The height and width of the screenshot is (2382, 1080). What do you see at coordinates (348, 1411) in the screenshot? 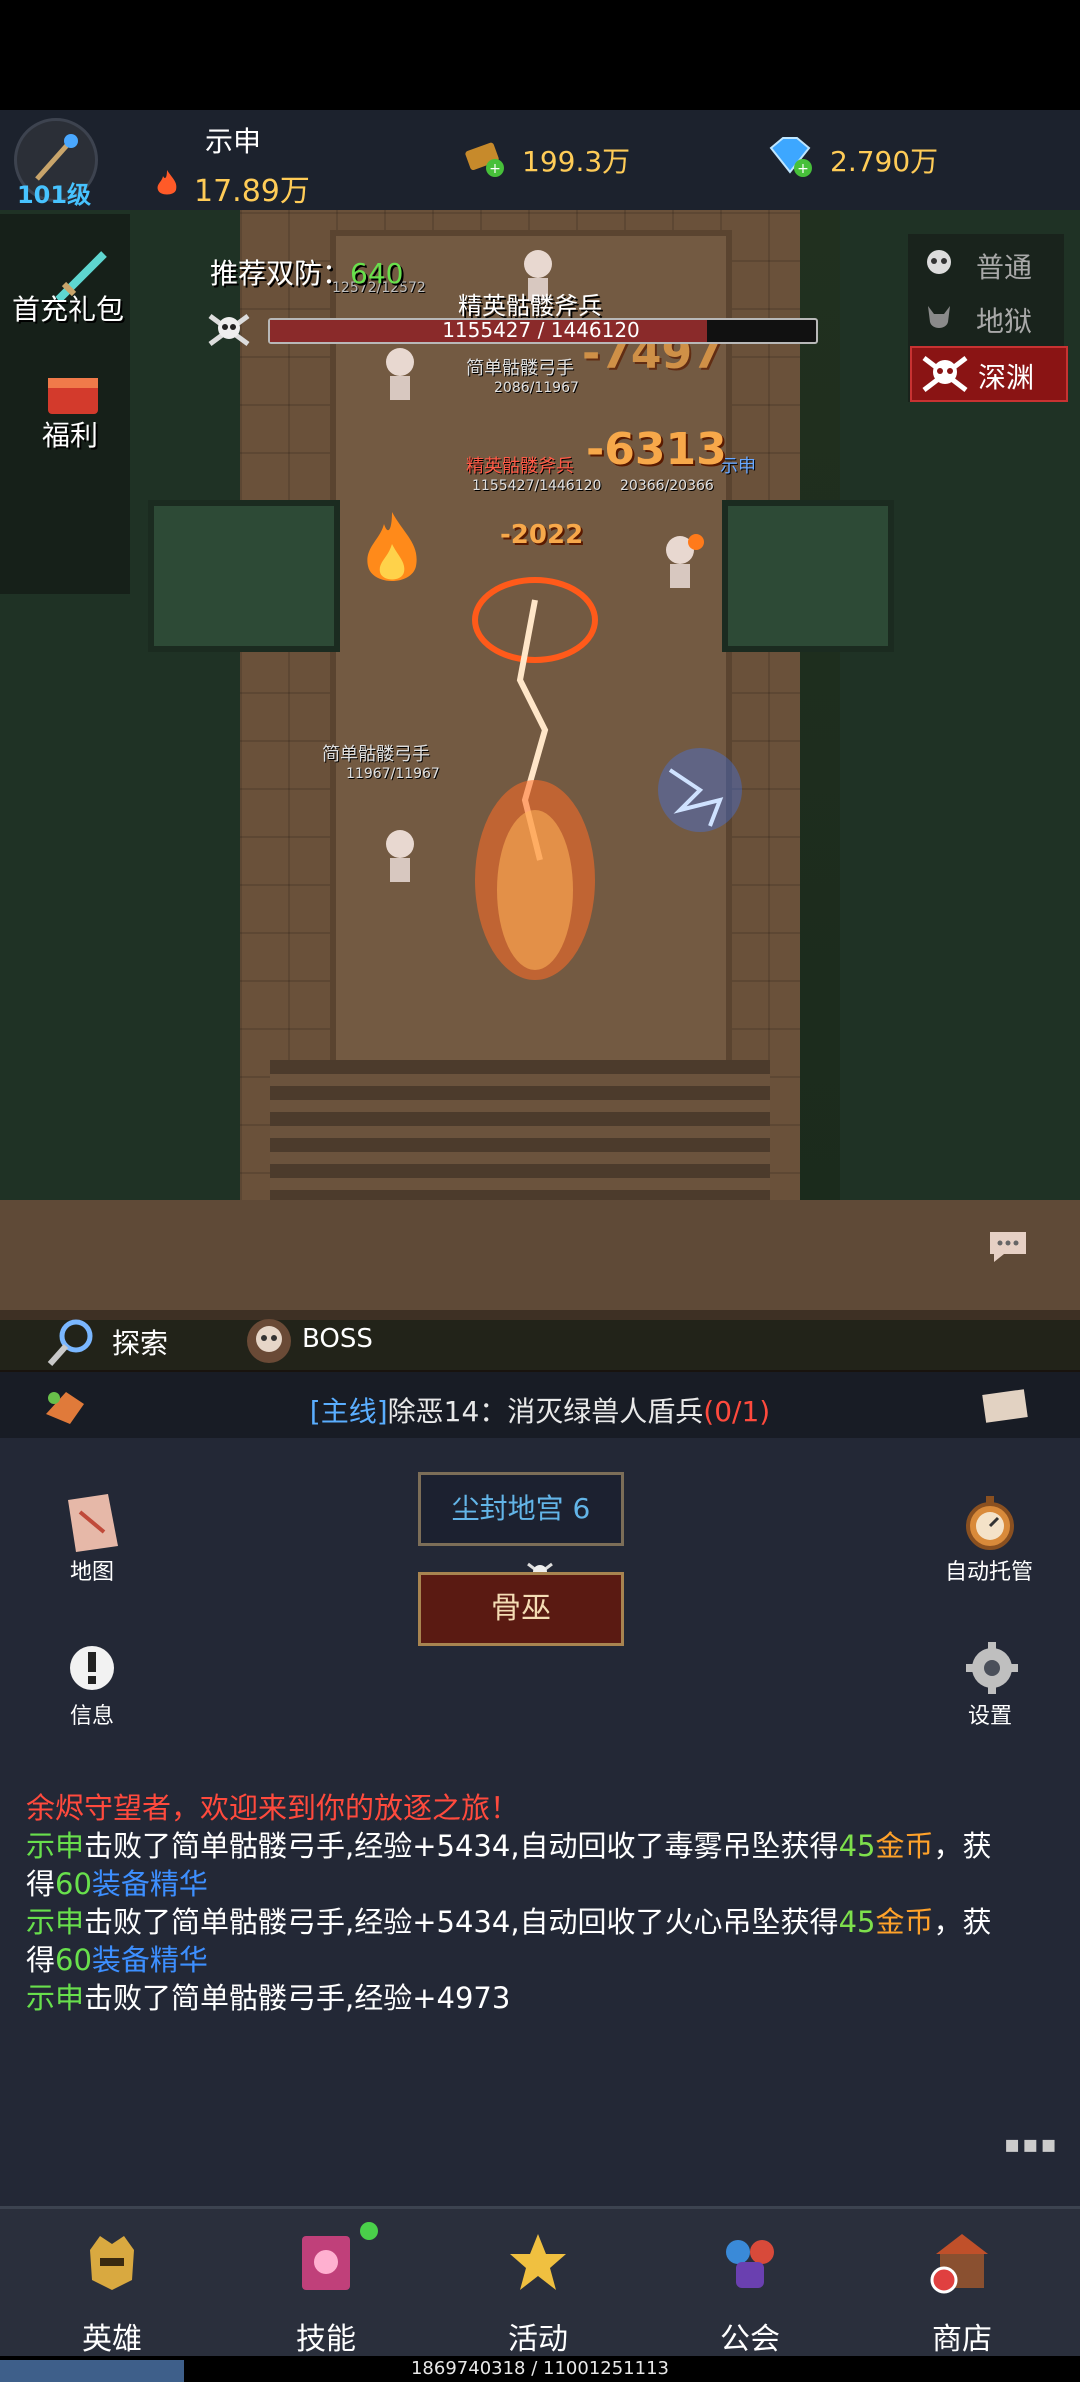
I see `quest-tag: [主线]` at bounding box center [348, 1411].